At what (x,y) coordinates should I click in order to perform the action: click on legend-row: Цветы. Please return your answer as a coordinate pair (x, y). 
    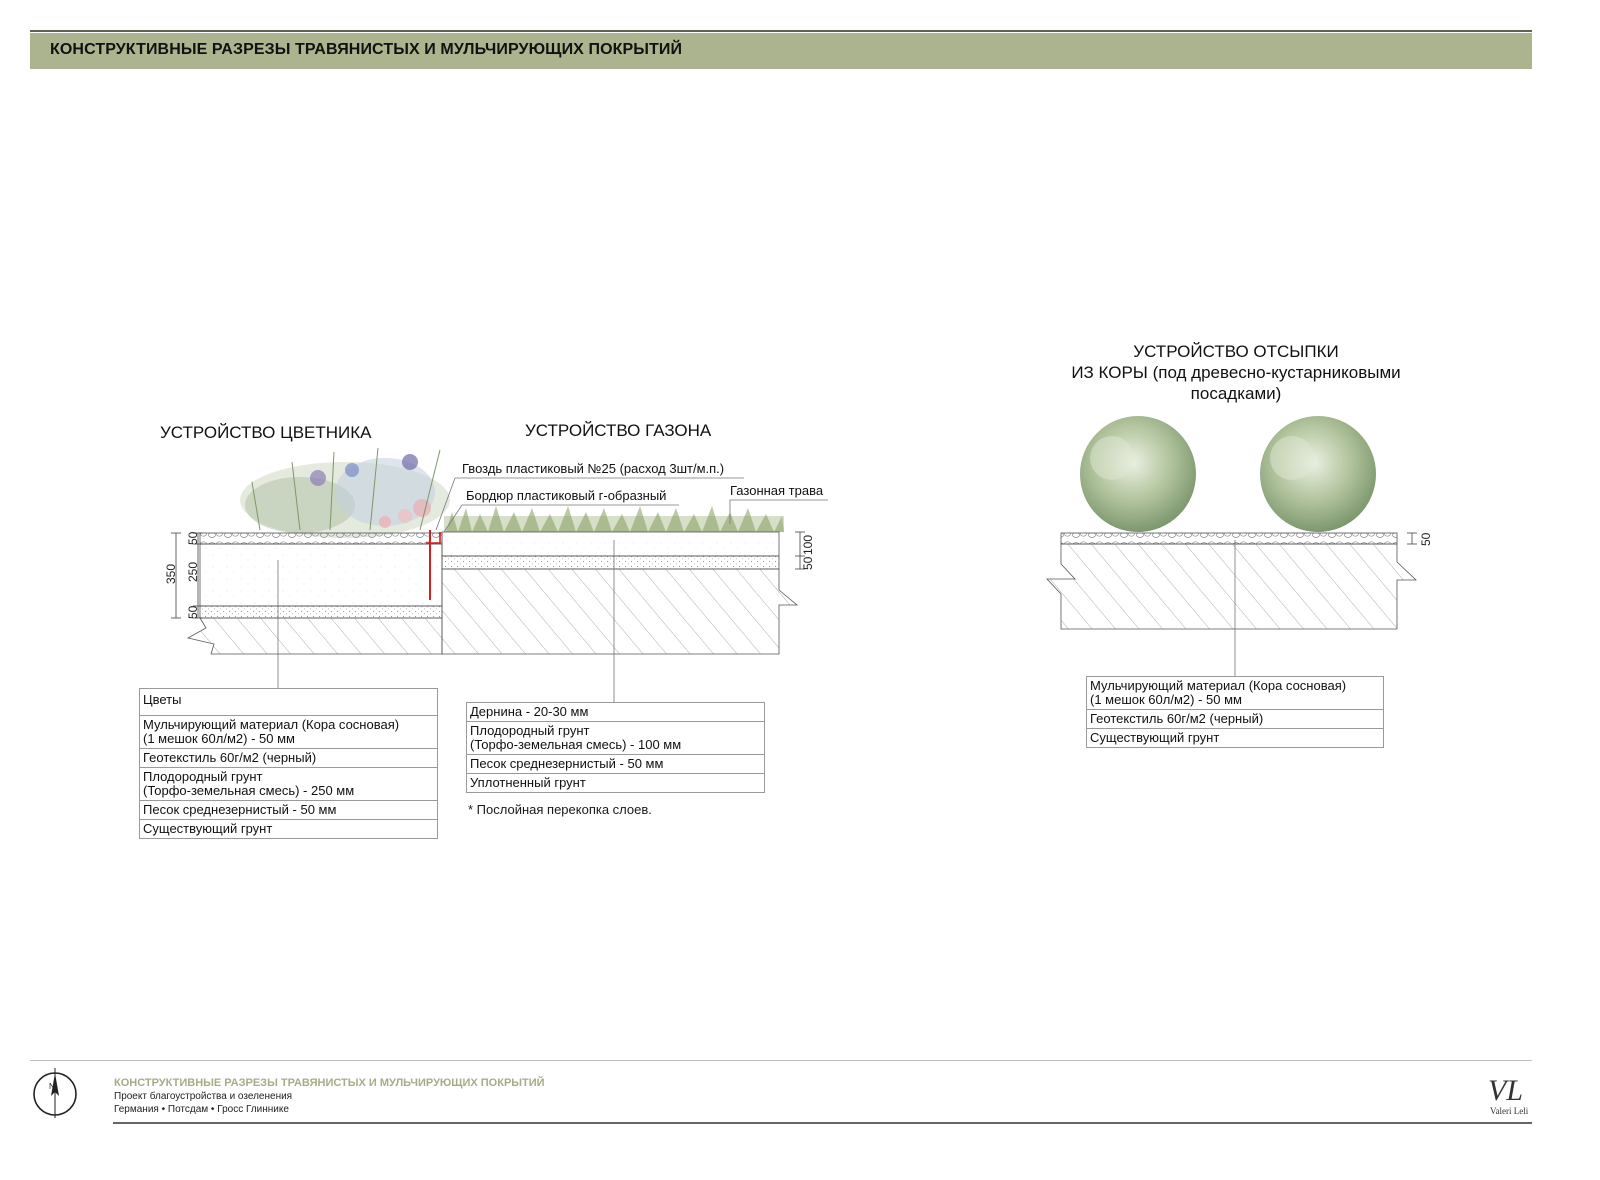
    Looking at the image, I should click on (288, 702).